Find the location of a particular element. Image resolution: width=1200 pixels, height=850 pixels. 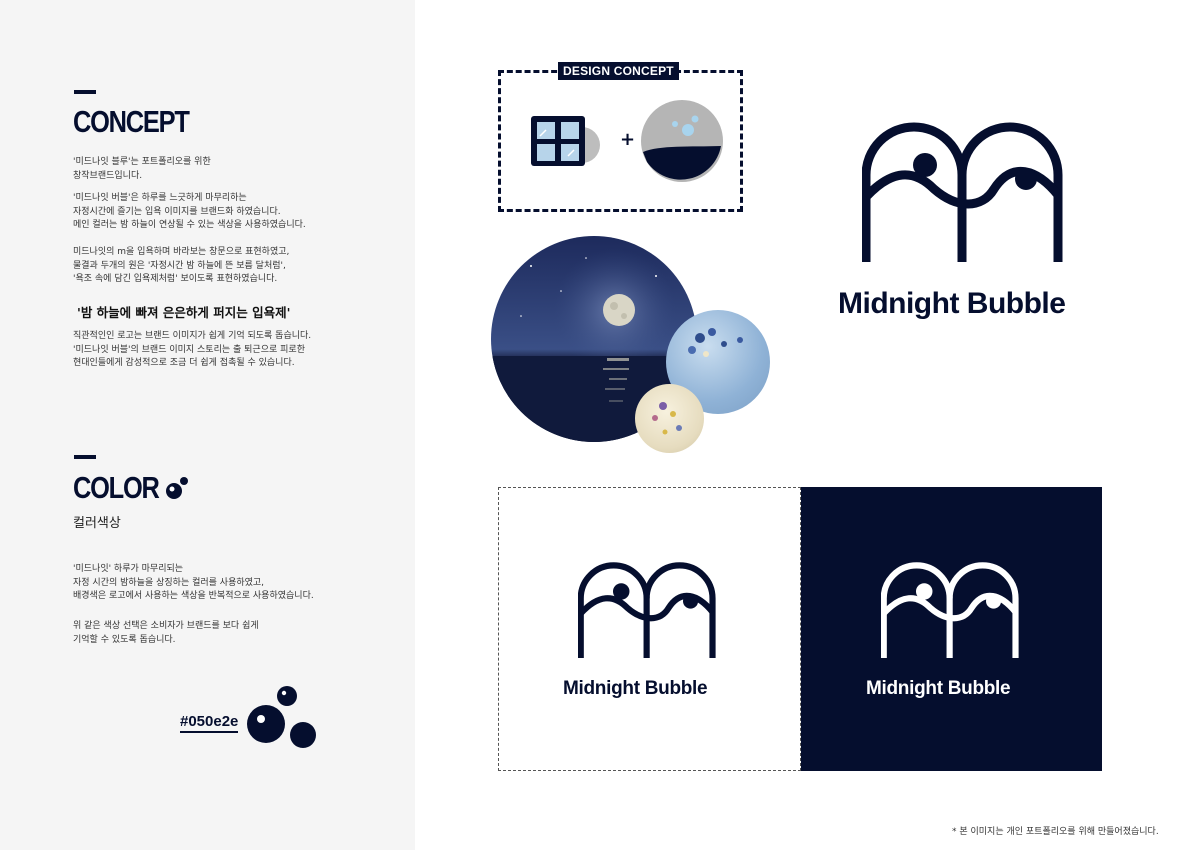

dark-card-logo-mark is located at coordinates (951, 610).